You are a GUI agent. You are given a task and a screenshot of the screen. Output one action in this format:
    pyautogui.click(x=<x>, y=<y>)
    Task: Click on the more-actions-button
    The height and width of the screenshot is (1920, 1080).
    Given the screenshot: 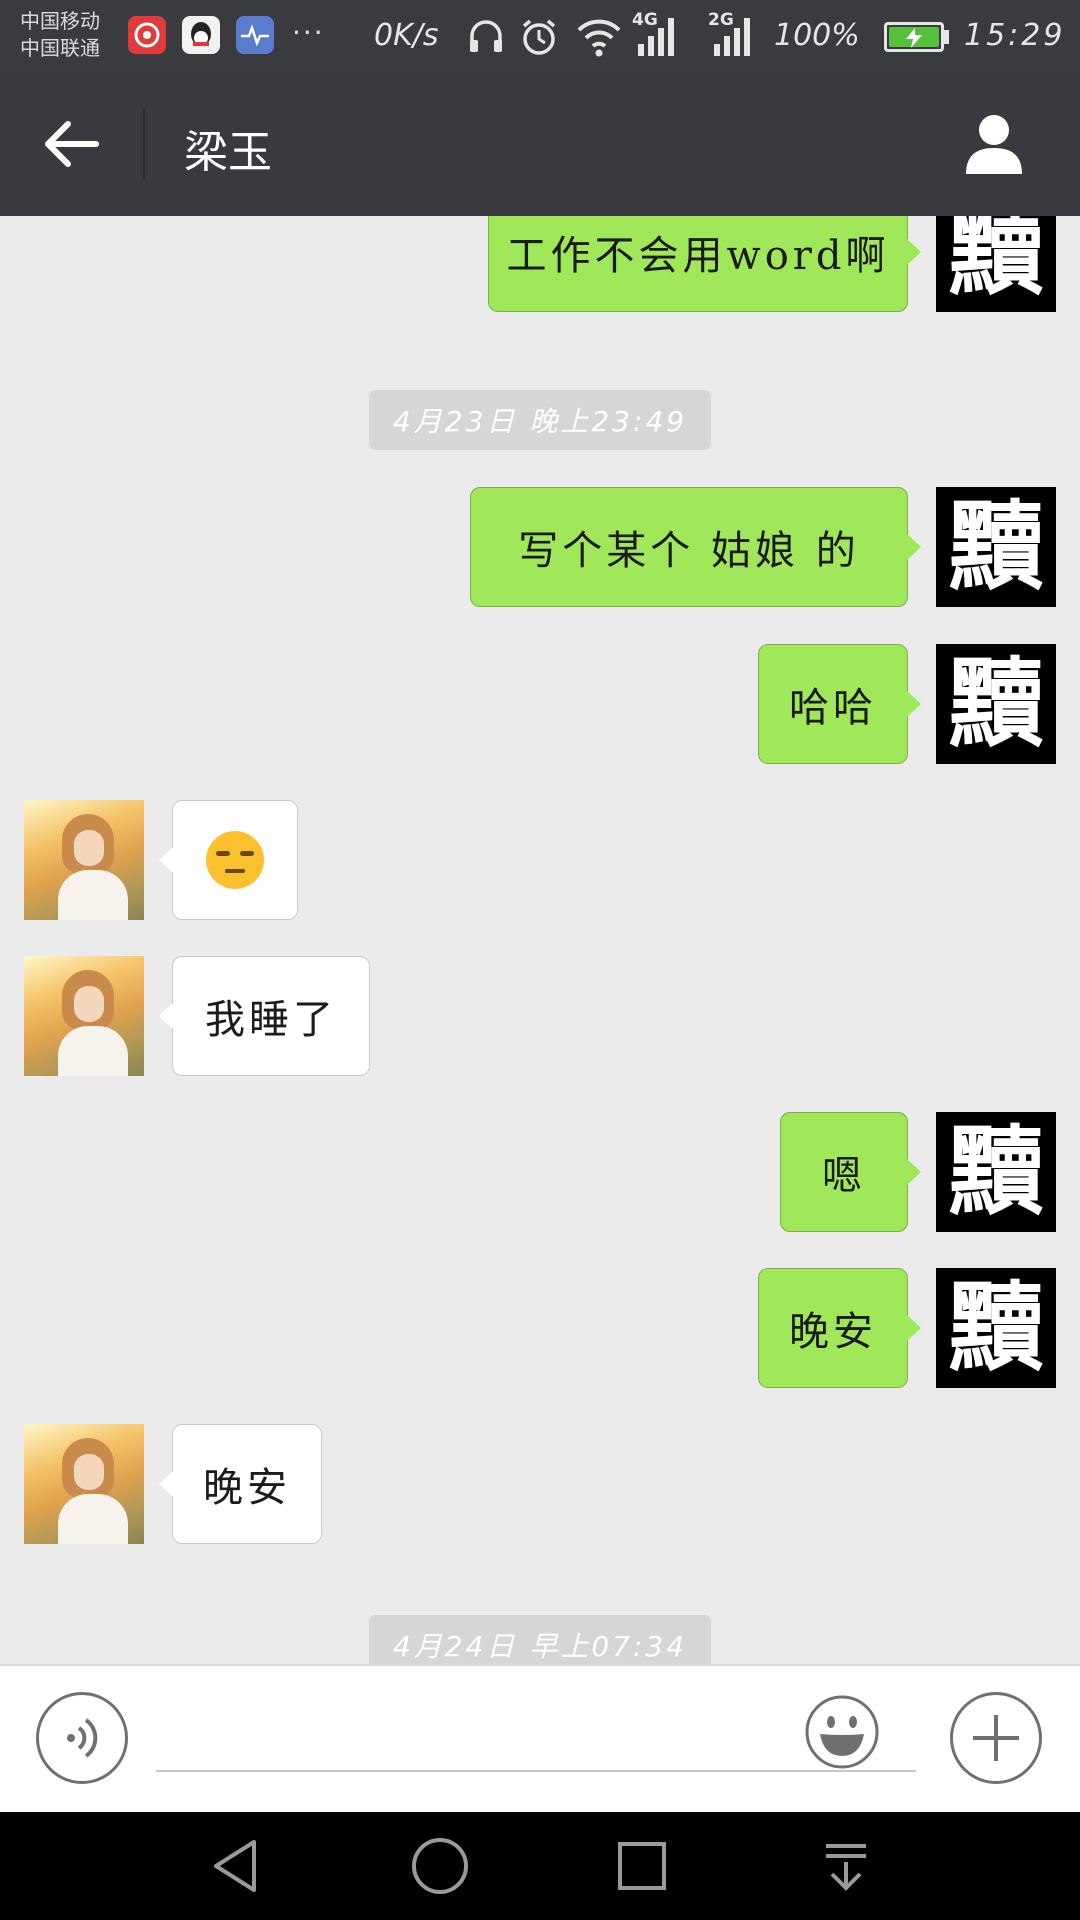 What is the action you would take?
    pyautogui.click(x=996, y=1738)
    